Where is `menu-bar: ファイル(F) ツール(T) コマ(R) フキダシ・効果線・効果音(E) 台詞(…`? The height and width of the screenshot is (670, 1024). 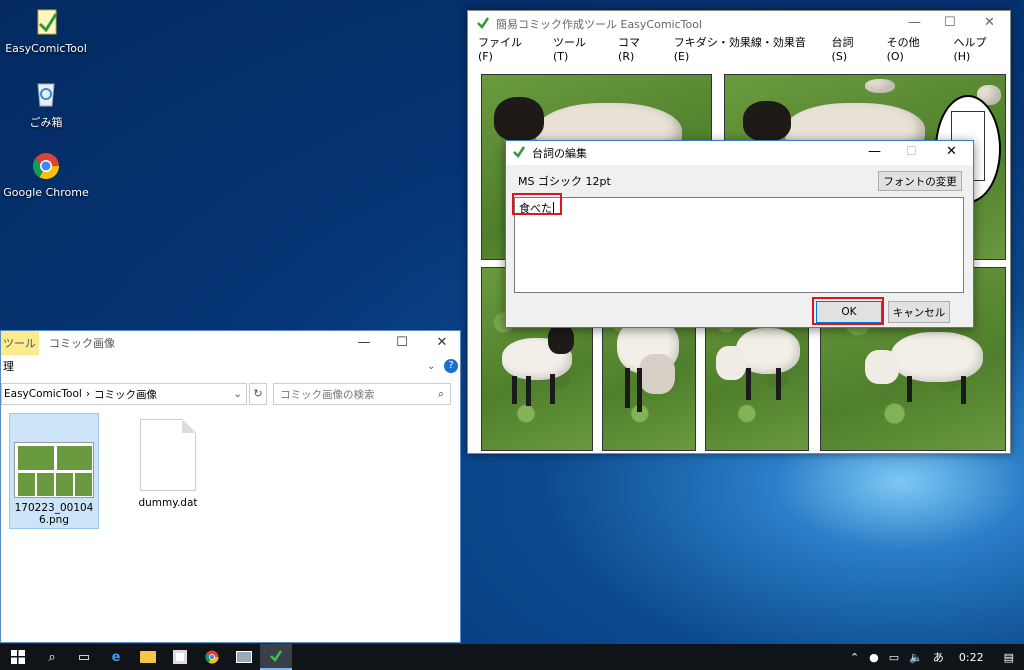 menu-bar: ファイル(F) ツール(T) コマ(R) フキダシ・効果線・効果音(E) 台詞(… is located at coordinates (739, 49).